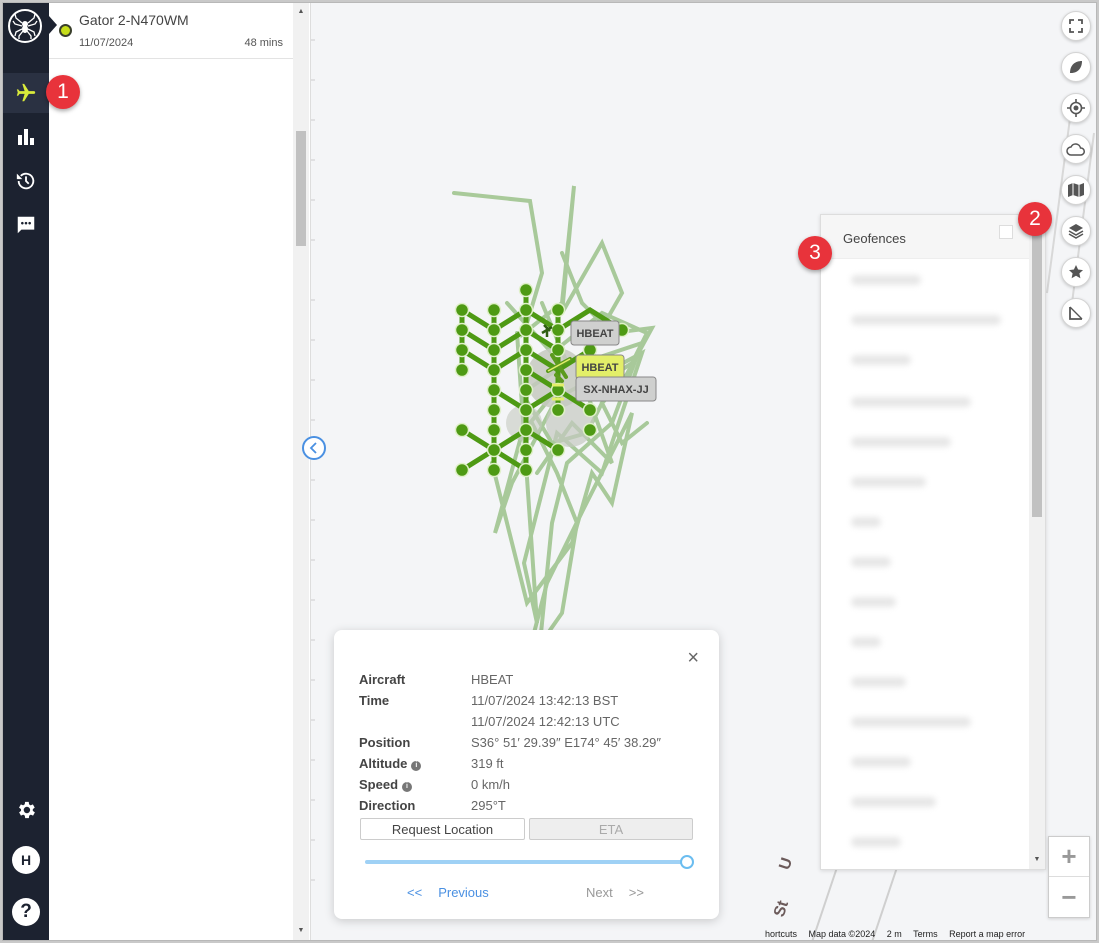  Describe the element at coordinates (487, 763) in the screenshot. I see `altitude-value: 319 ft` at that location.